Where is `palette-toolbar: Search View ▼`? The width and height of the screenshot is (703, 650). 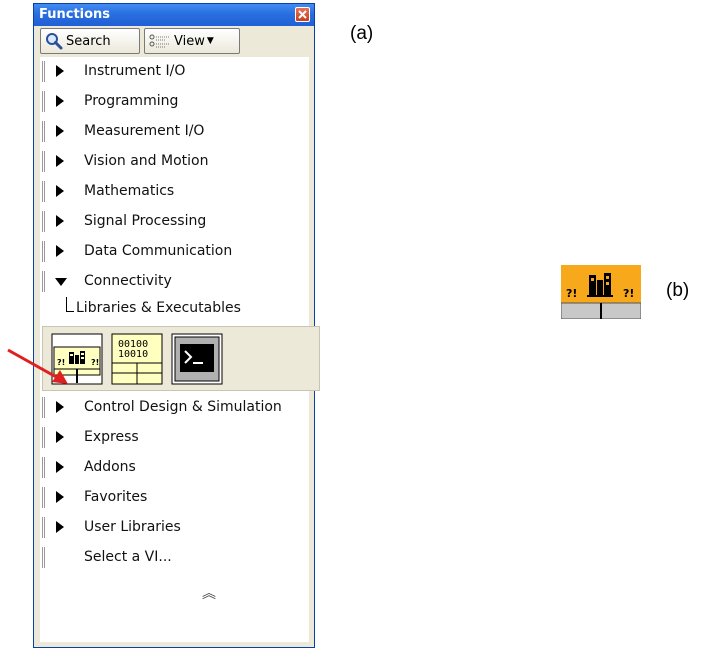 palette-toolbar: Search View ▼ is located at coordinates (140, 42).